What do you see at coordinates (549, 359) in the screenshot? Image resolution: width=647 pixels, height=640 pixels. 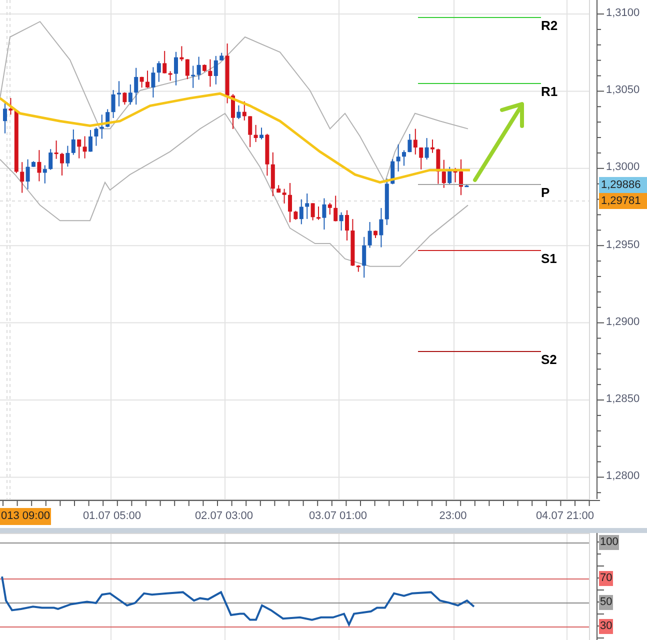 I see `pivot-label: S2` at bounding box center [549, 359].